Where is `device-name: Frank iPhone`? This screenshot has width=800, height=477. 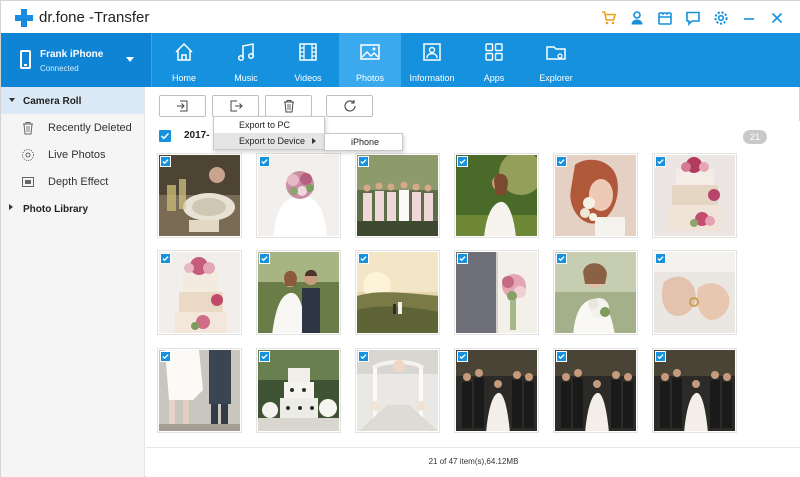 device-name: Frank iPhone is located at coordinates (72, 54).